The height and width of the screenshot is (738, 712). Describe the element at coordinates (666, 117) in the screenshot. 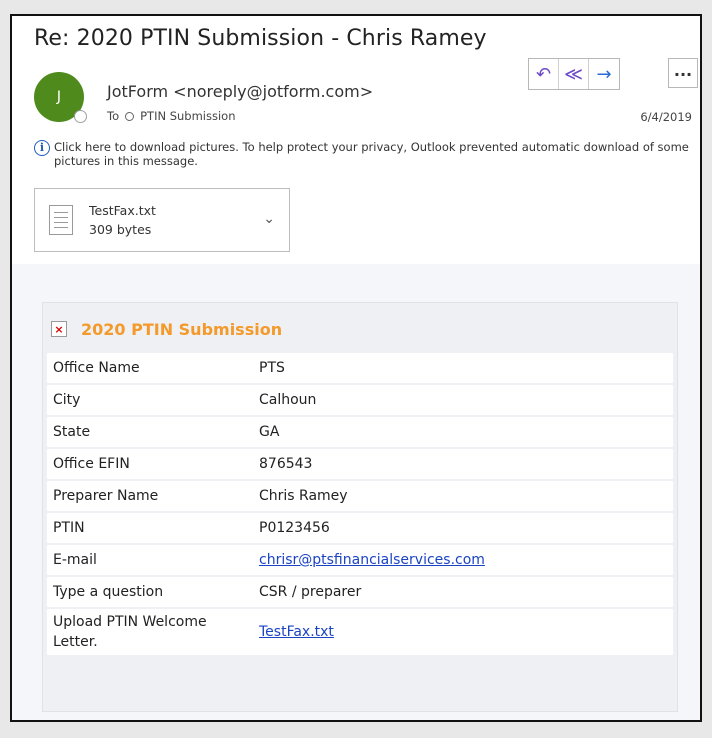

I see `received-date: 6/4/2019` at that location.